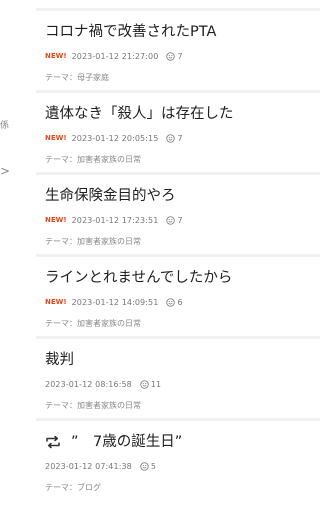 This screenshot has width=320, height=509. I want to click on entry-theme: テーマ：母子家庭, so click(182, 77).